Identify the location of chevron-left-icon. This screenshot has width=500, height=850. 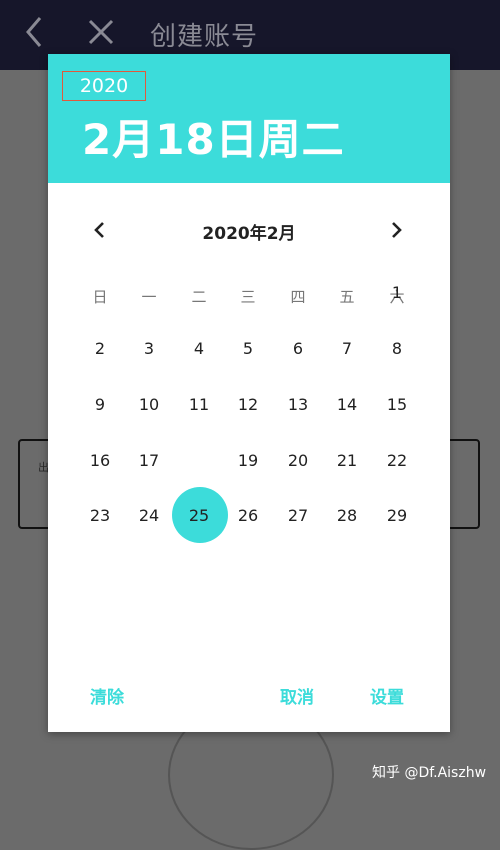
(34, 32).